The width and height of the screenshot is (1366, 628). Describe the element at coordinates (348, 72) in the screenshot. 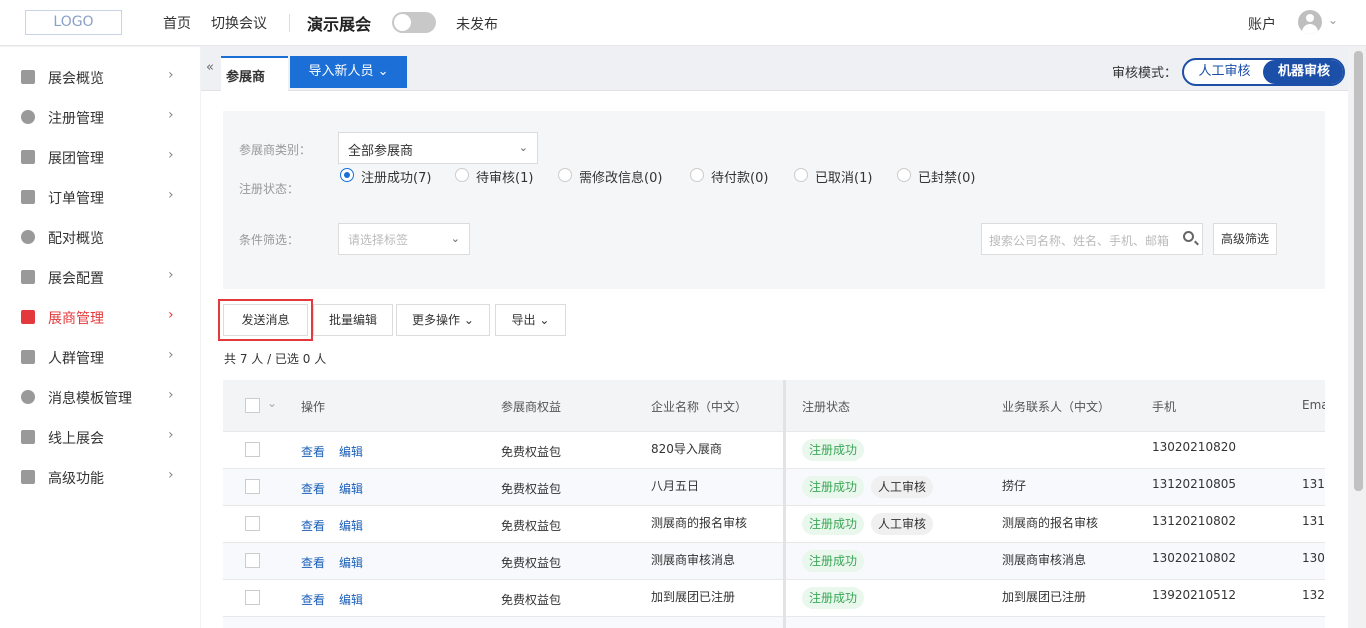

I see `import-people-button: 导入新人员 ⌄` at that location.